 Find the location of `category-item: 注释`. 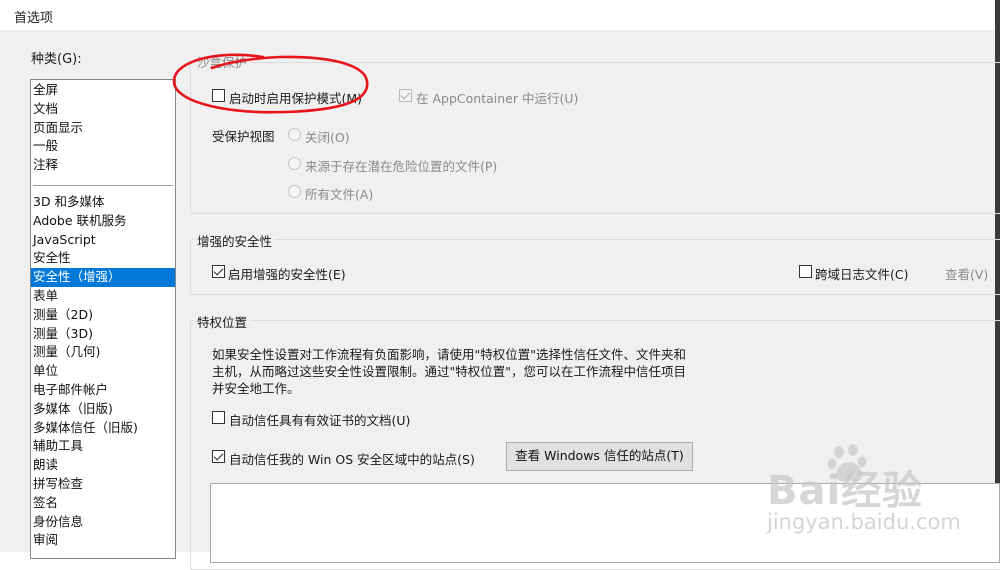

category-item: 注释 is located at coordinates (103, 165).